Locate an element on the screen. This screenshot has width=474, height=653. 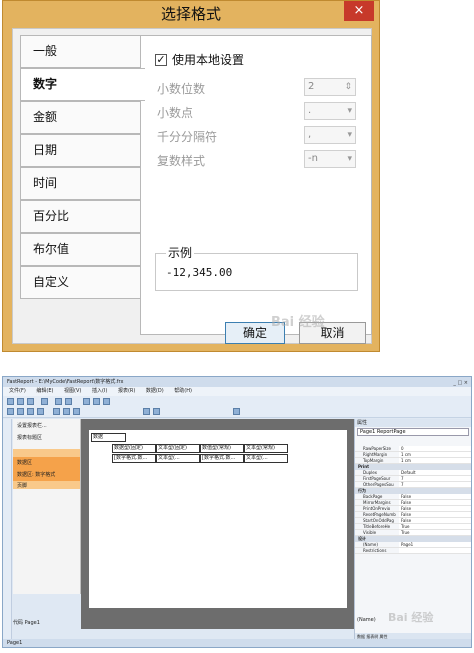
cut-icon is located at coordinates (86, 401).